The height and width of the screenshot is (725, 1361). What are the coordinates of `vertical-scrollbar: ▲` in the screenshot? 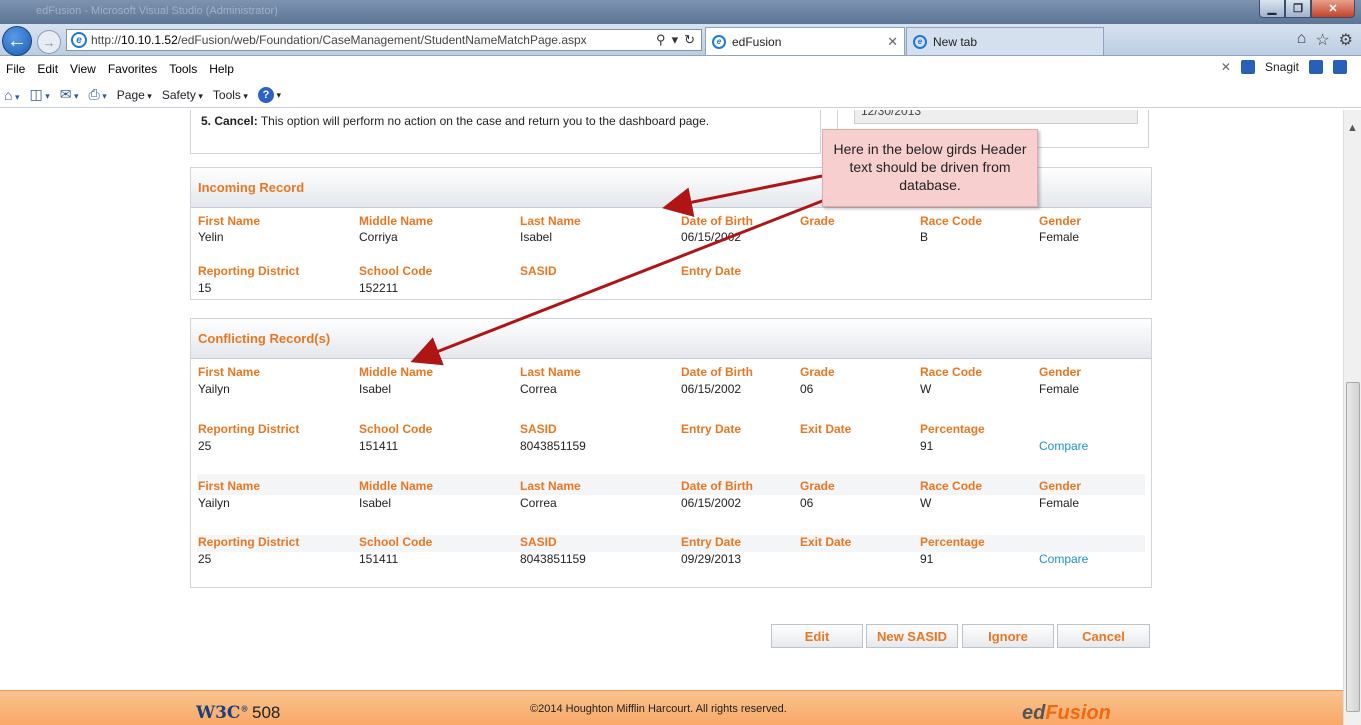 It's located at (1352, 417).